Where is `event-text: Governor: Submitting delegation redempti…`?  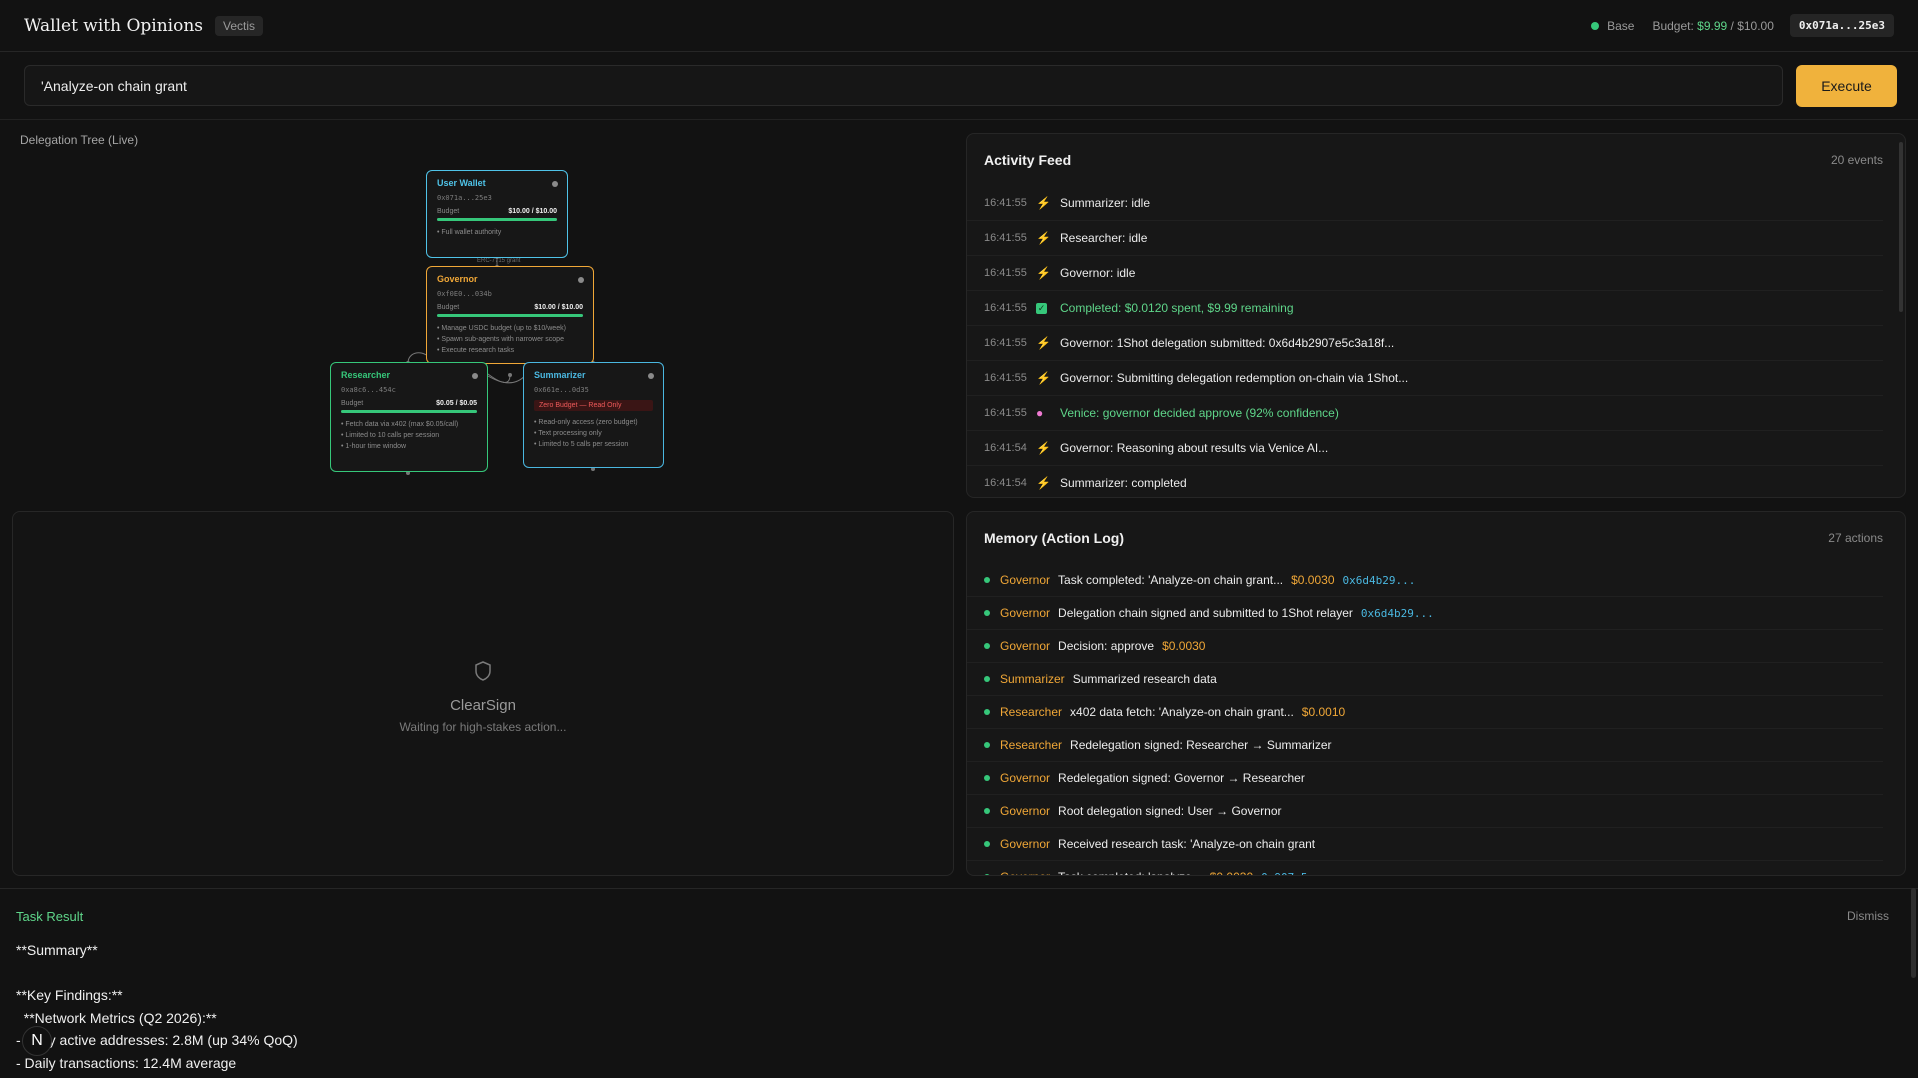
event-text: Governor: Submitting delegation redempti… is located at coordinates (1234, 378).